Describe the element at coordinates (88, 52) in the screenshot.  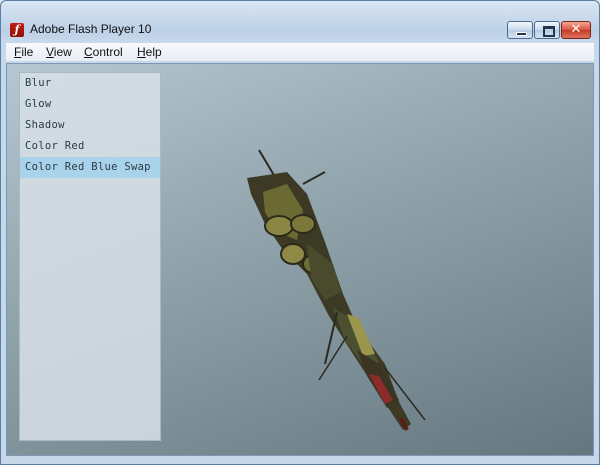
I see `menu-control-mnemonic: C` at that location.